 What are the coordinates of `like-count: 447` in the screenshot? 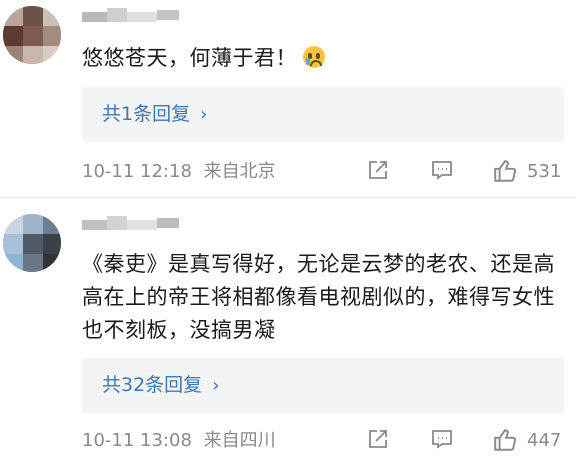 It's located at (544, 440).